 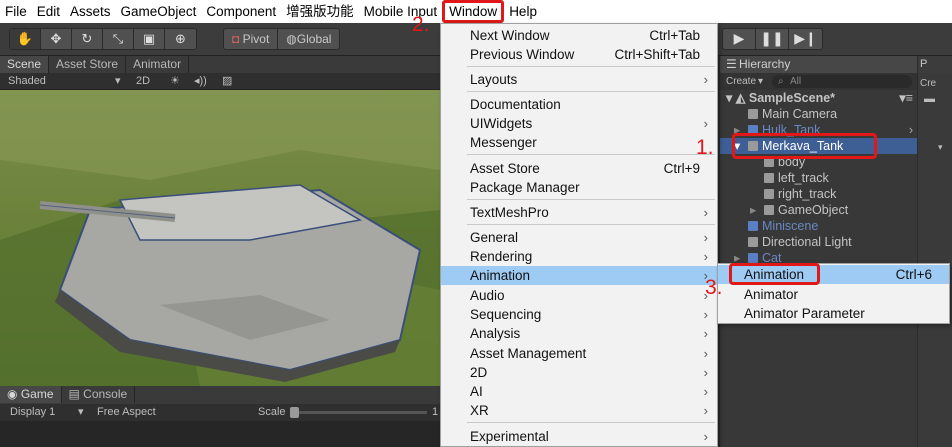 What do you see at coordinates (272, 412) in the screenshot?
I see `scale-label: Scale` at bounding box center [272, 412].